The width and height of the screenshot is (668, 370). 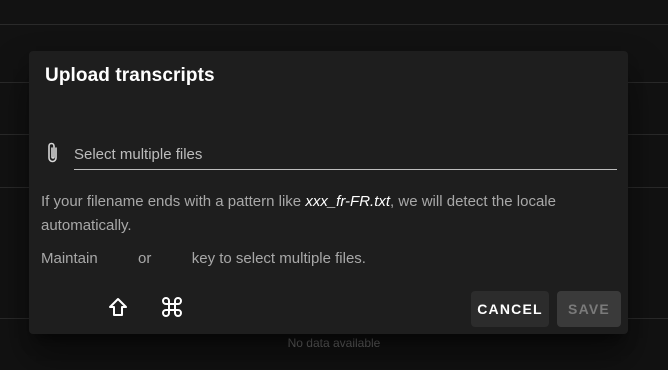 What do you see at coordinates (348, 201) in the screenshot?
I see `filename-pattern: xxx_fr-FR.txt` at bounding box center [348, 201].